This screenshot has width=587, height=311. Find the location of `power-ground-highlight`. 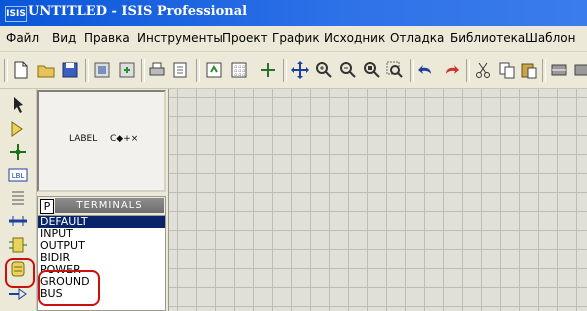

power-ground-highlight is located at coordinates (69, 288).